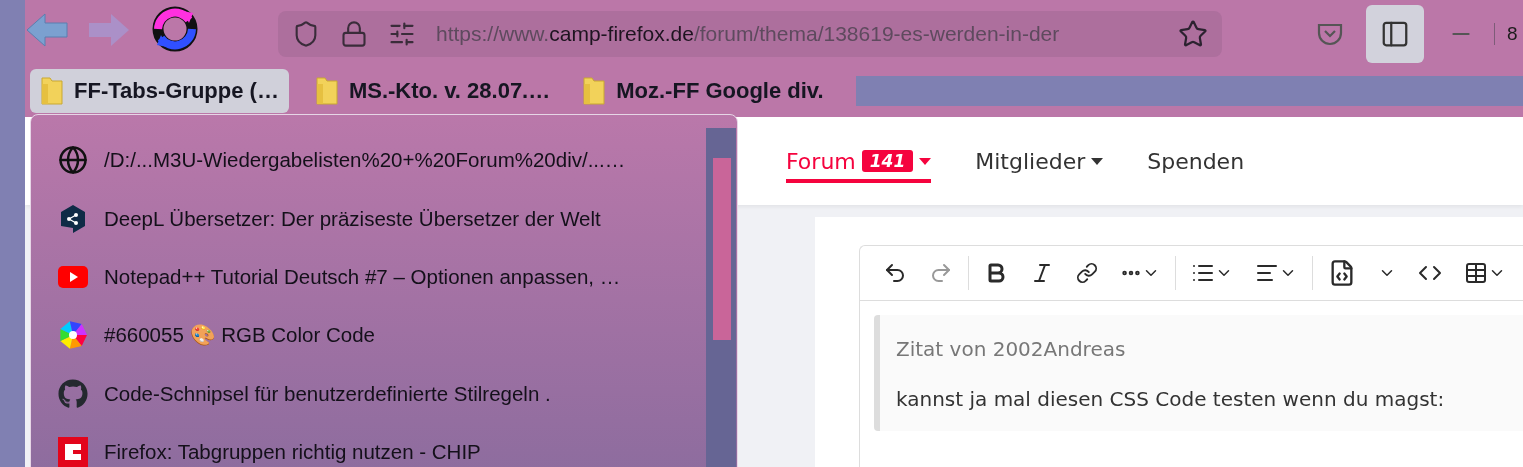 The image size is (1523, 467). Describe the element at coordinates (1171, 399) in the screenshot. I see `quote-text: kannst ja mal diesen CSS Code testen wenn du magst:` at that location.